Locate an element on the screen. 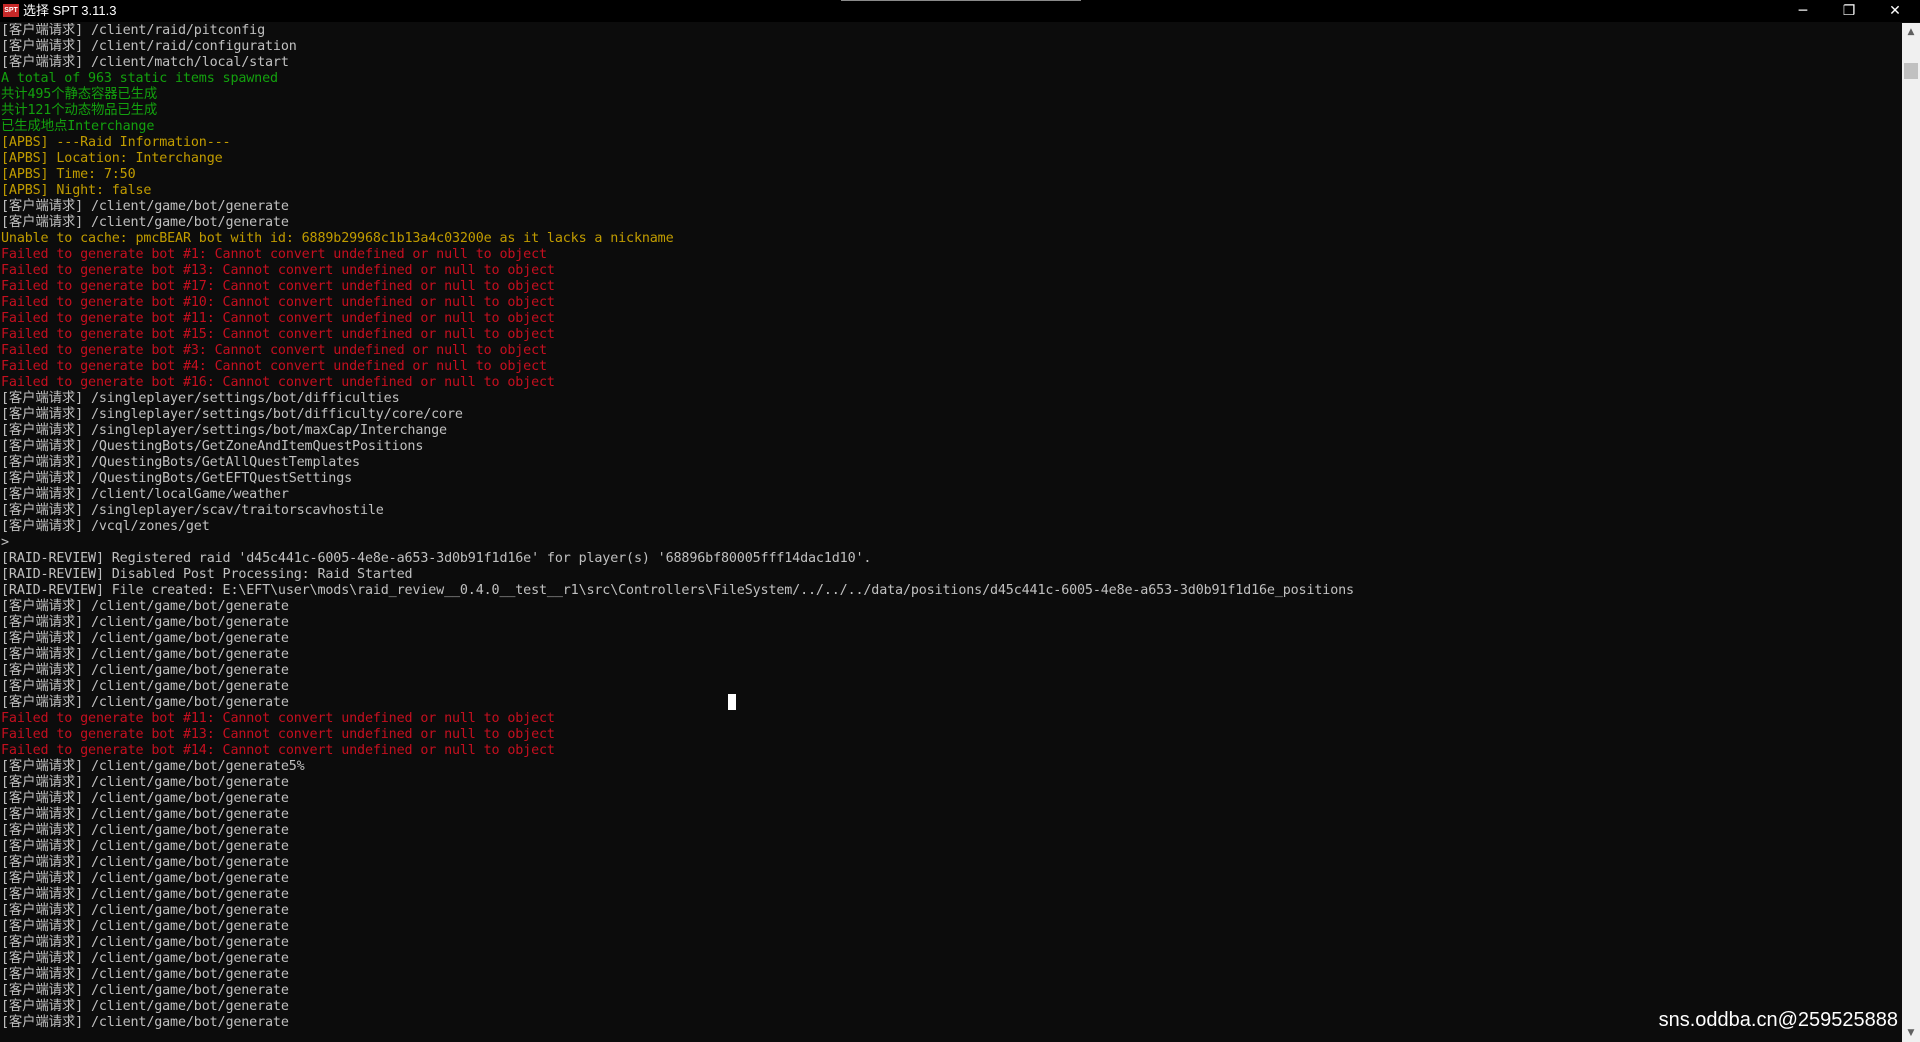 The image size is (1920, 1042). console-line: [客户端请求] /vcql/zones/get is located at coordinates (105, 526).